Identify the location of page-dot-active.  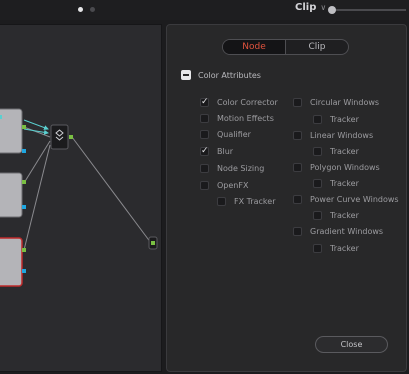
(80, 9).